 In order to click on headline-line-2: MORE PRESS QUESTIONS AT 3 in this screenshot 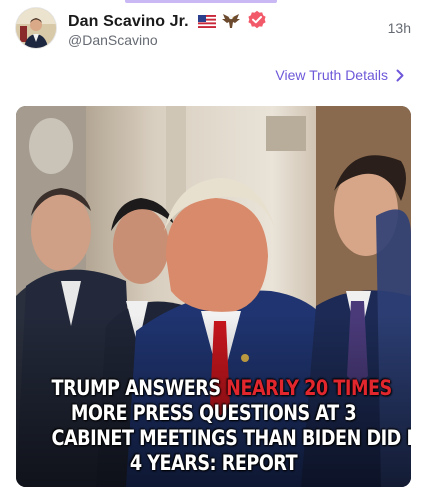, I will do `click(213, 413)`.